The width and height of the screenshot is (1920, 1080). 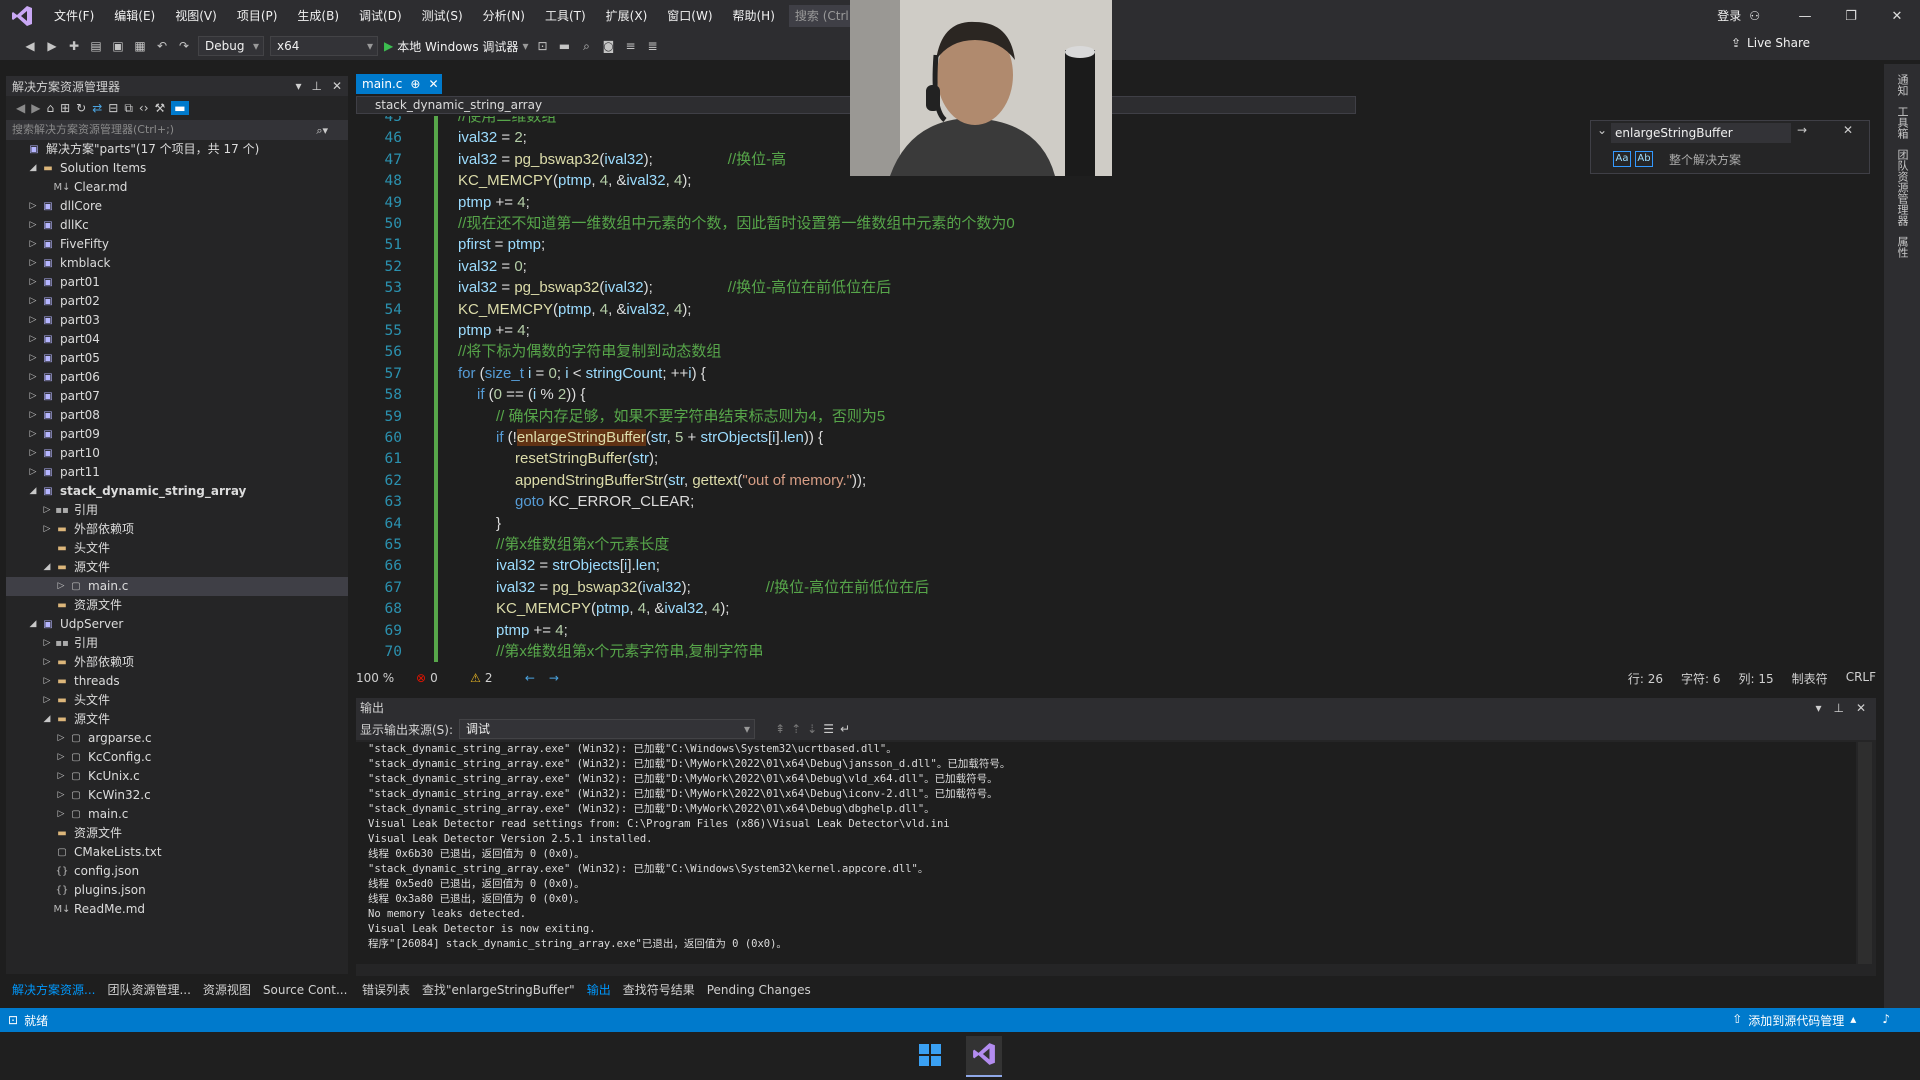 What do you see at coordinates (177, 320) in the screenshot?
I see `tree-item: ▷ ▣ part03` at bounding box center [177, 320].